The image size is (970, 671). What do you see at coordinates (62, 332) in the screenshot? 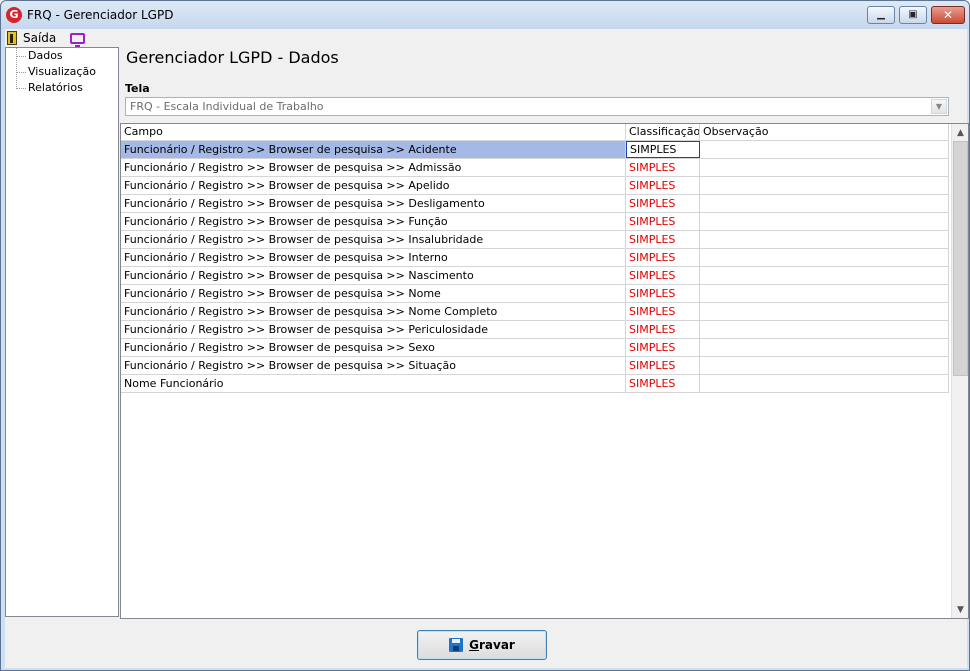
I see `navigation-tree: Dados Visualização Relatórios` at bounding box center [62, 332].